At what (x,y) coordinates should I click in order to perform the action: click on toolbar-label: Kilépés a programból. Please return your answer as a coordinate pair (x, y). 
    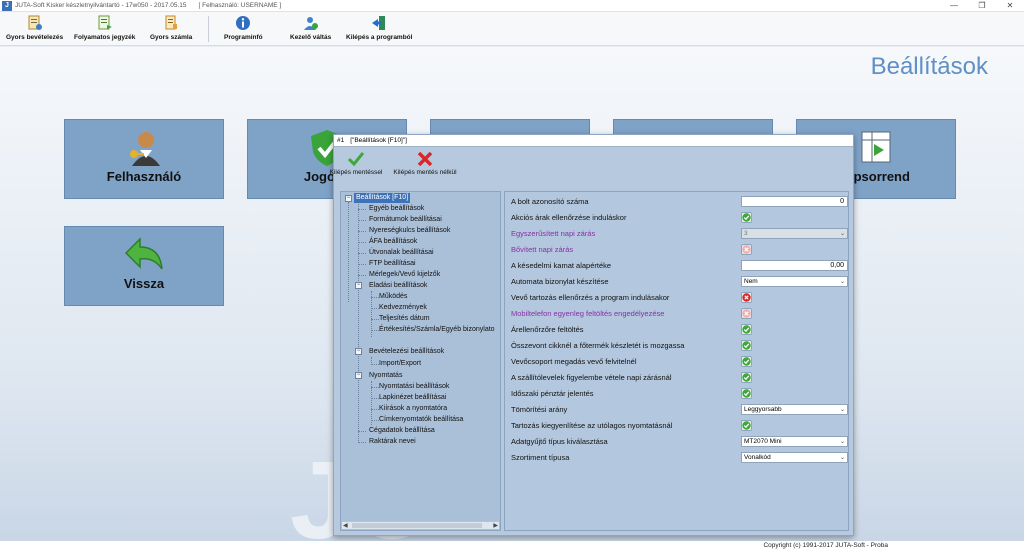
    Looking at the image, I should click on (379, 37).